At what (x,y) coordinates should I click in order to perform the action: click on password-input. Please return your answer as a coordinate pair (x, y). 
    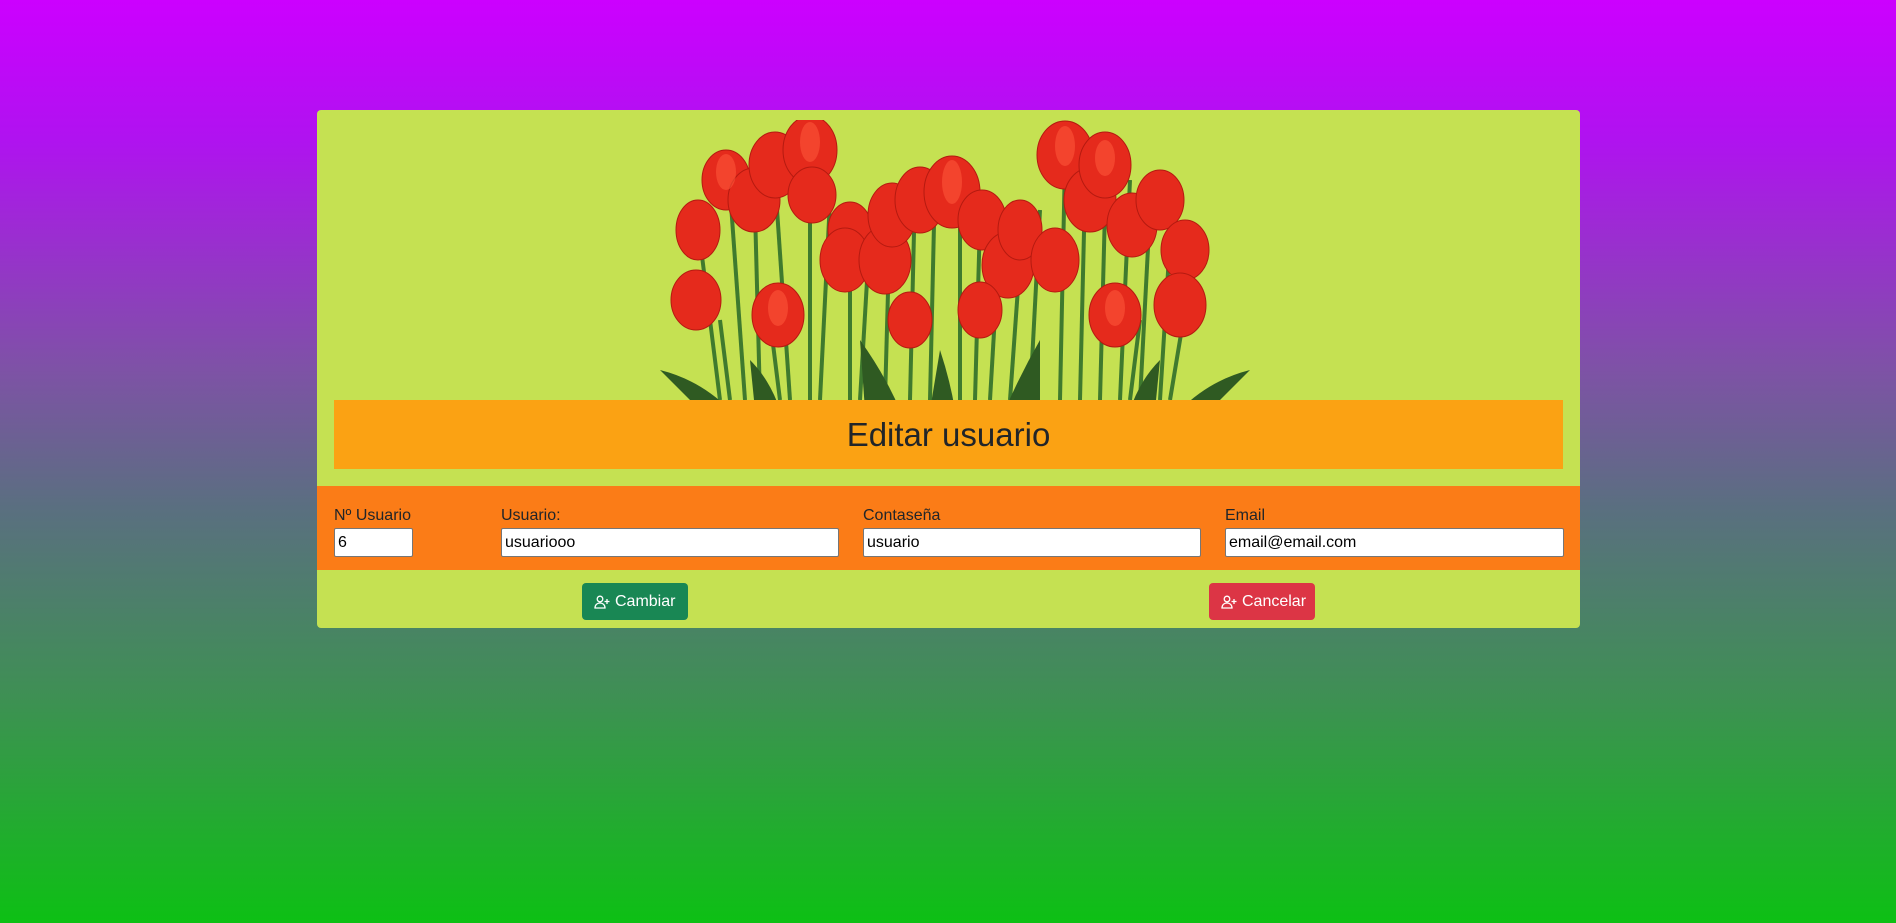
    Looking at the image, I should click on (1032, 542).